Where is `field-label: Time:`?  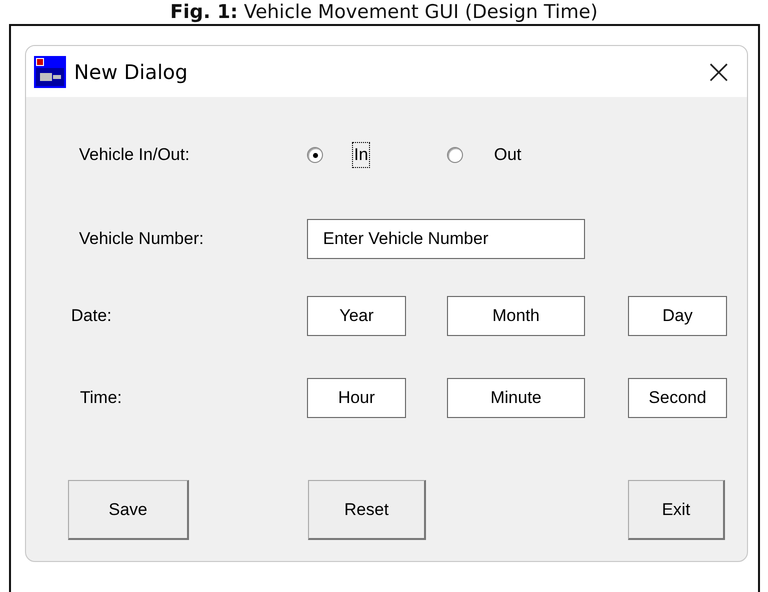
field-label: Time: is located at coordinates (101, 398).